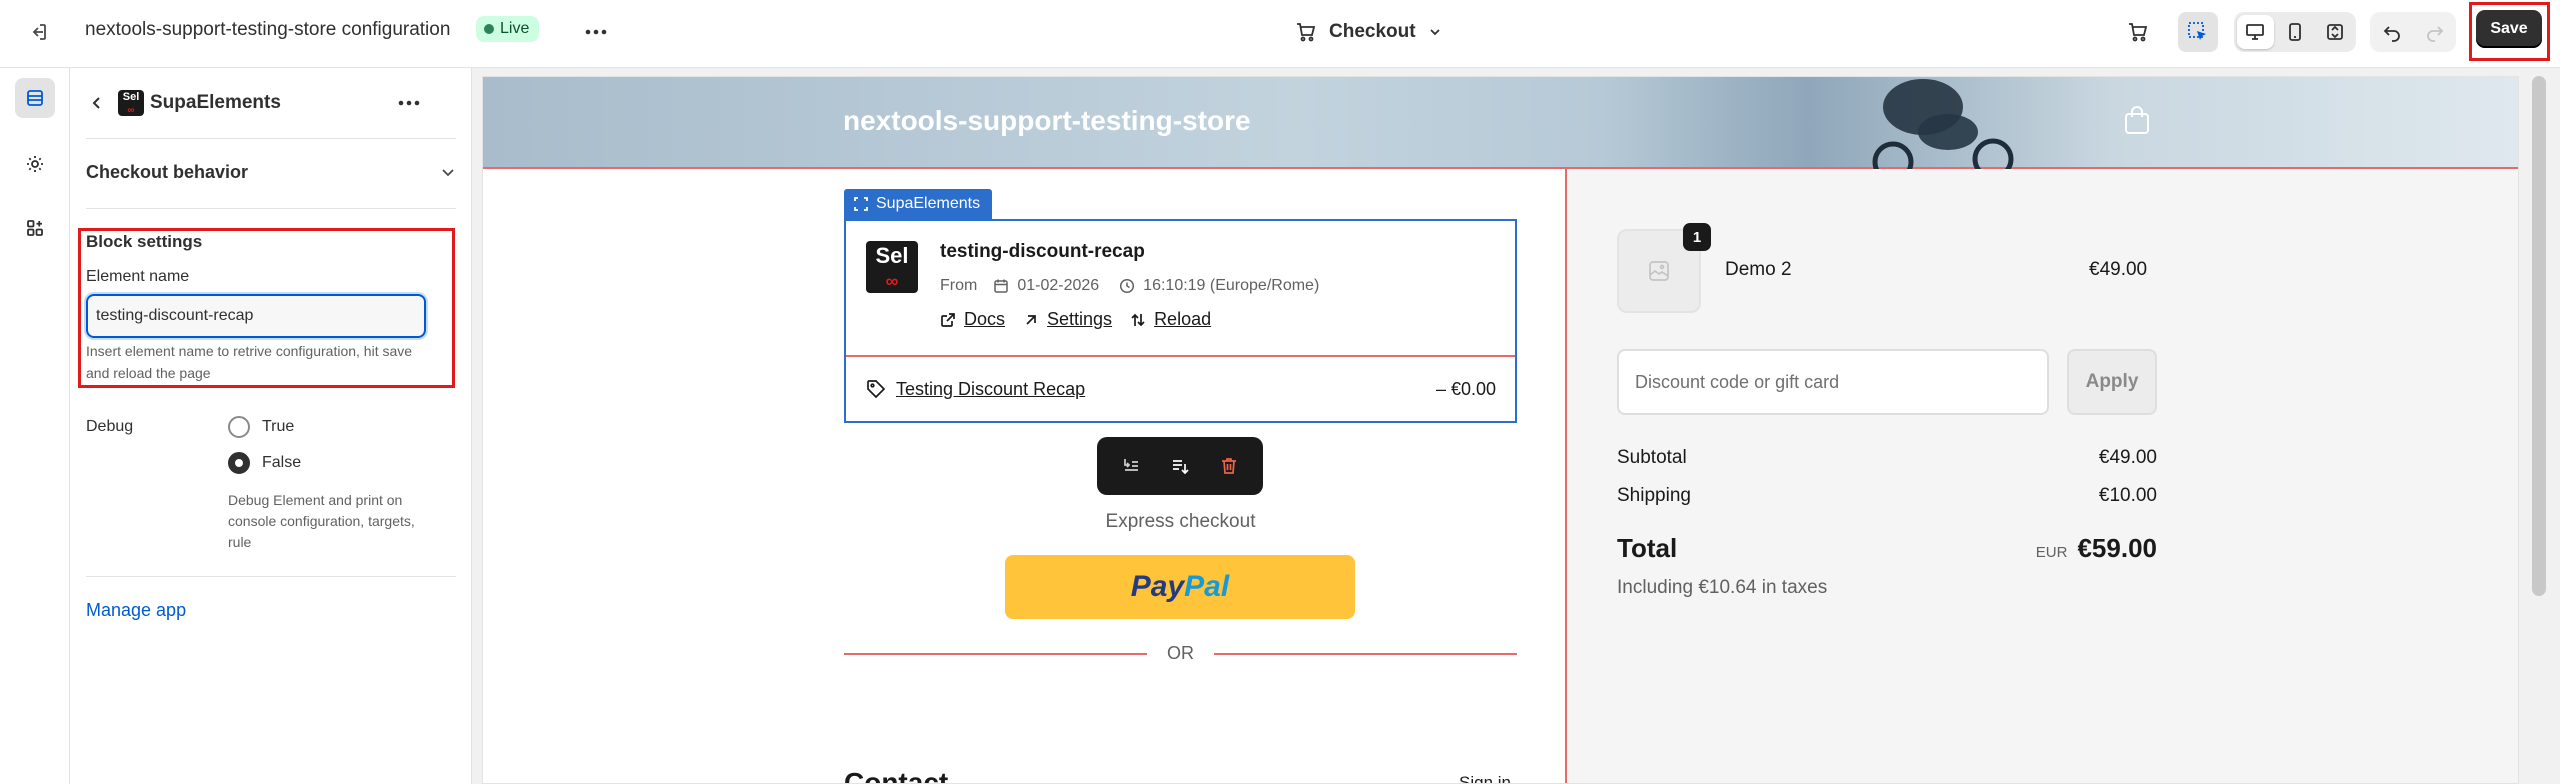 This screenshot has height=784, width=2560. I want to click on element-meta: From 01-02-2026 16:10:19 (Europe/Rome), so click(1129, 286).